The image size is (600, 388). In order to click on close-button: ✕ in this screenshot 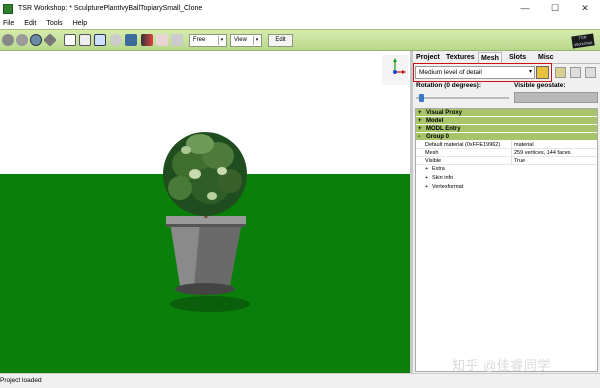, I will do `click(585, 8)`.